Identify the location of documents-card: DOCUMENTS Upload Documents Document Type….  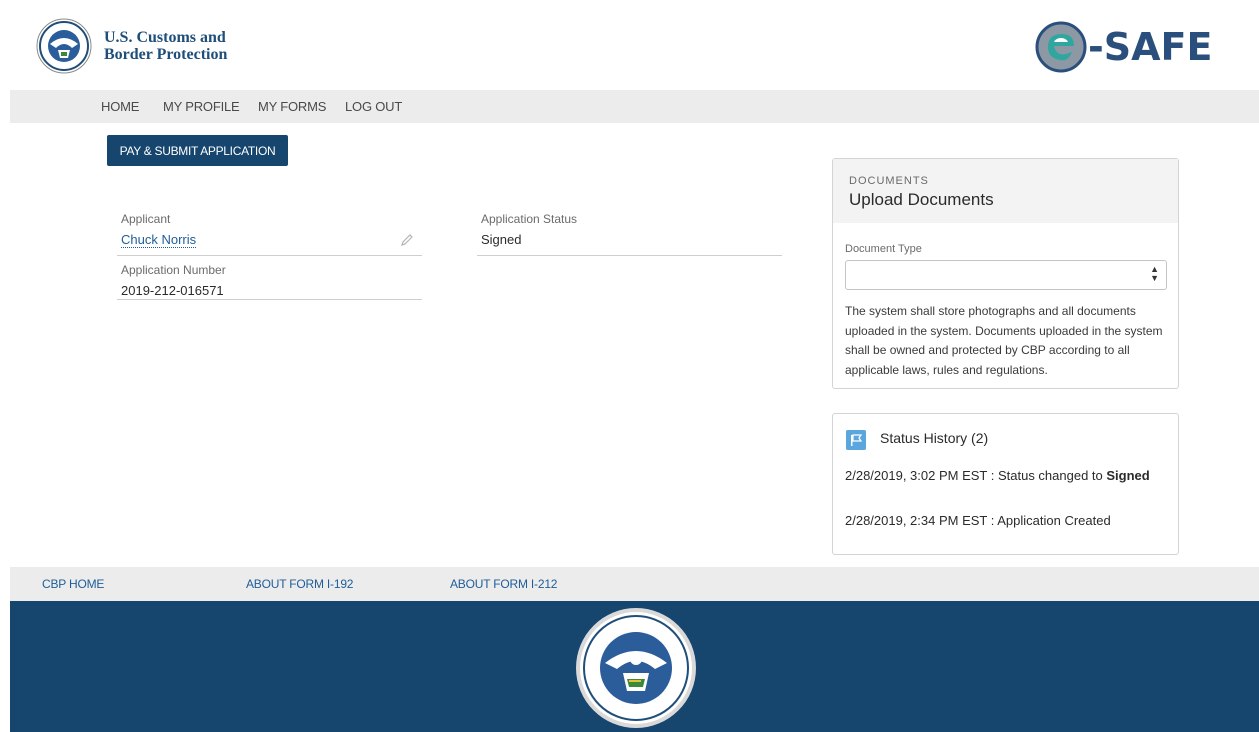
(1005, 273).